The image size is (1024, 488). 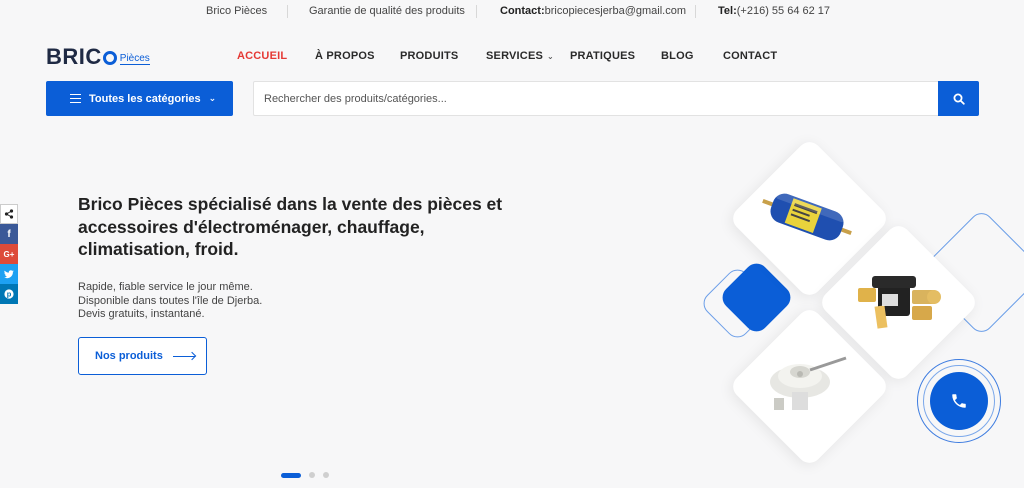 What do you see at coordinates (345, 56) in the screenshot?
I see `nav-a-propos: À PROPOS` at bounding box center [345, 56].